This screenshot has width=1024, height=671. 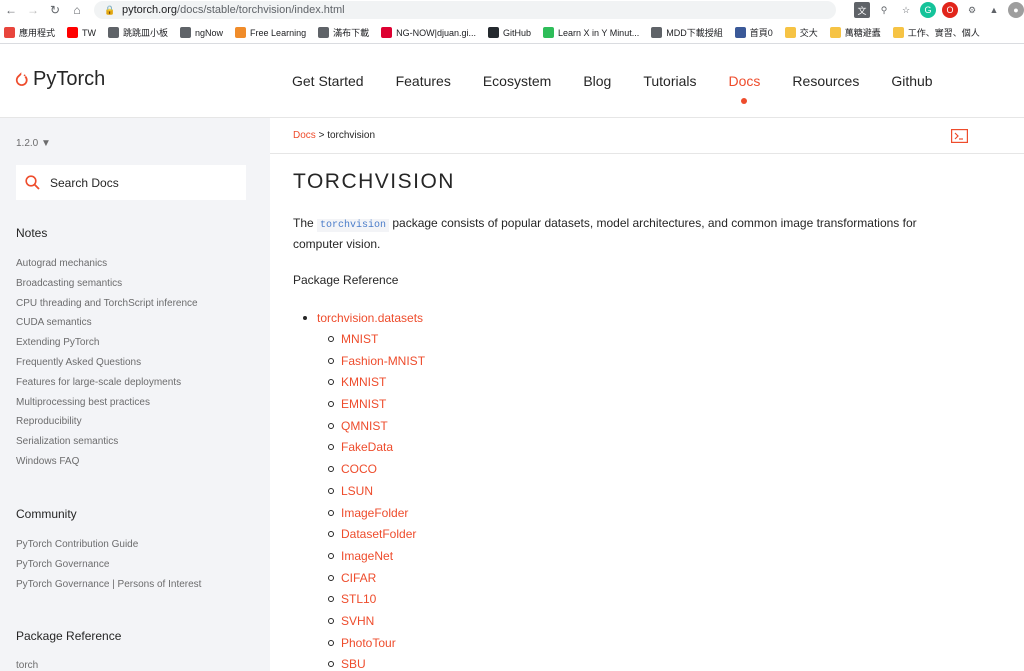 I want to click on grammarly-icon: G, so click(x=928, y=10).